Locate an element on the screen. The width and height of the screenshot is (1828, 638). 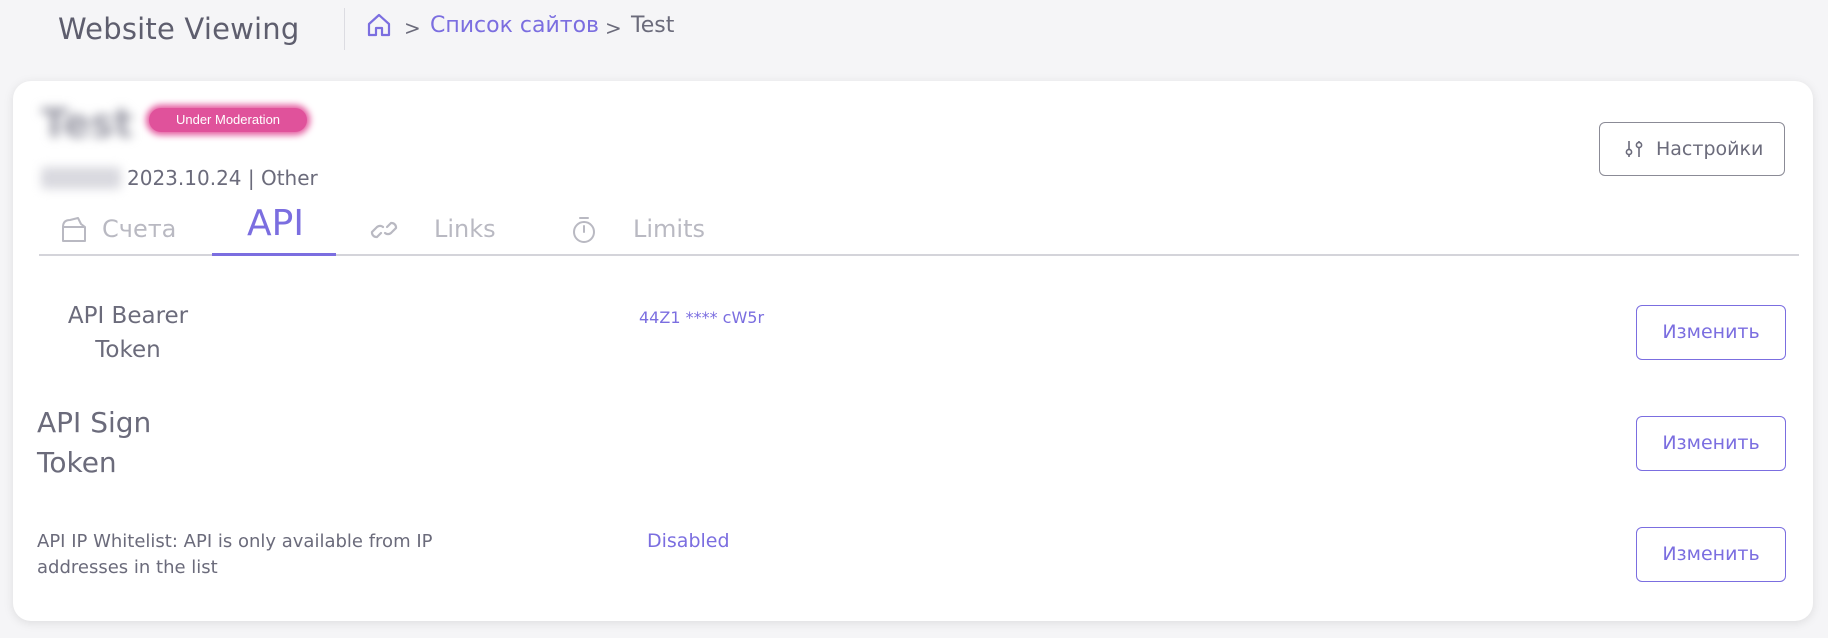
top-bar: Website Viewing > Список сайтов > Test is located at coordinates (914, 35).